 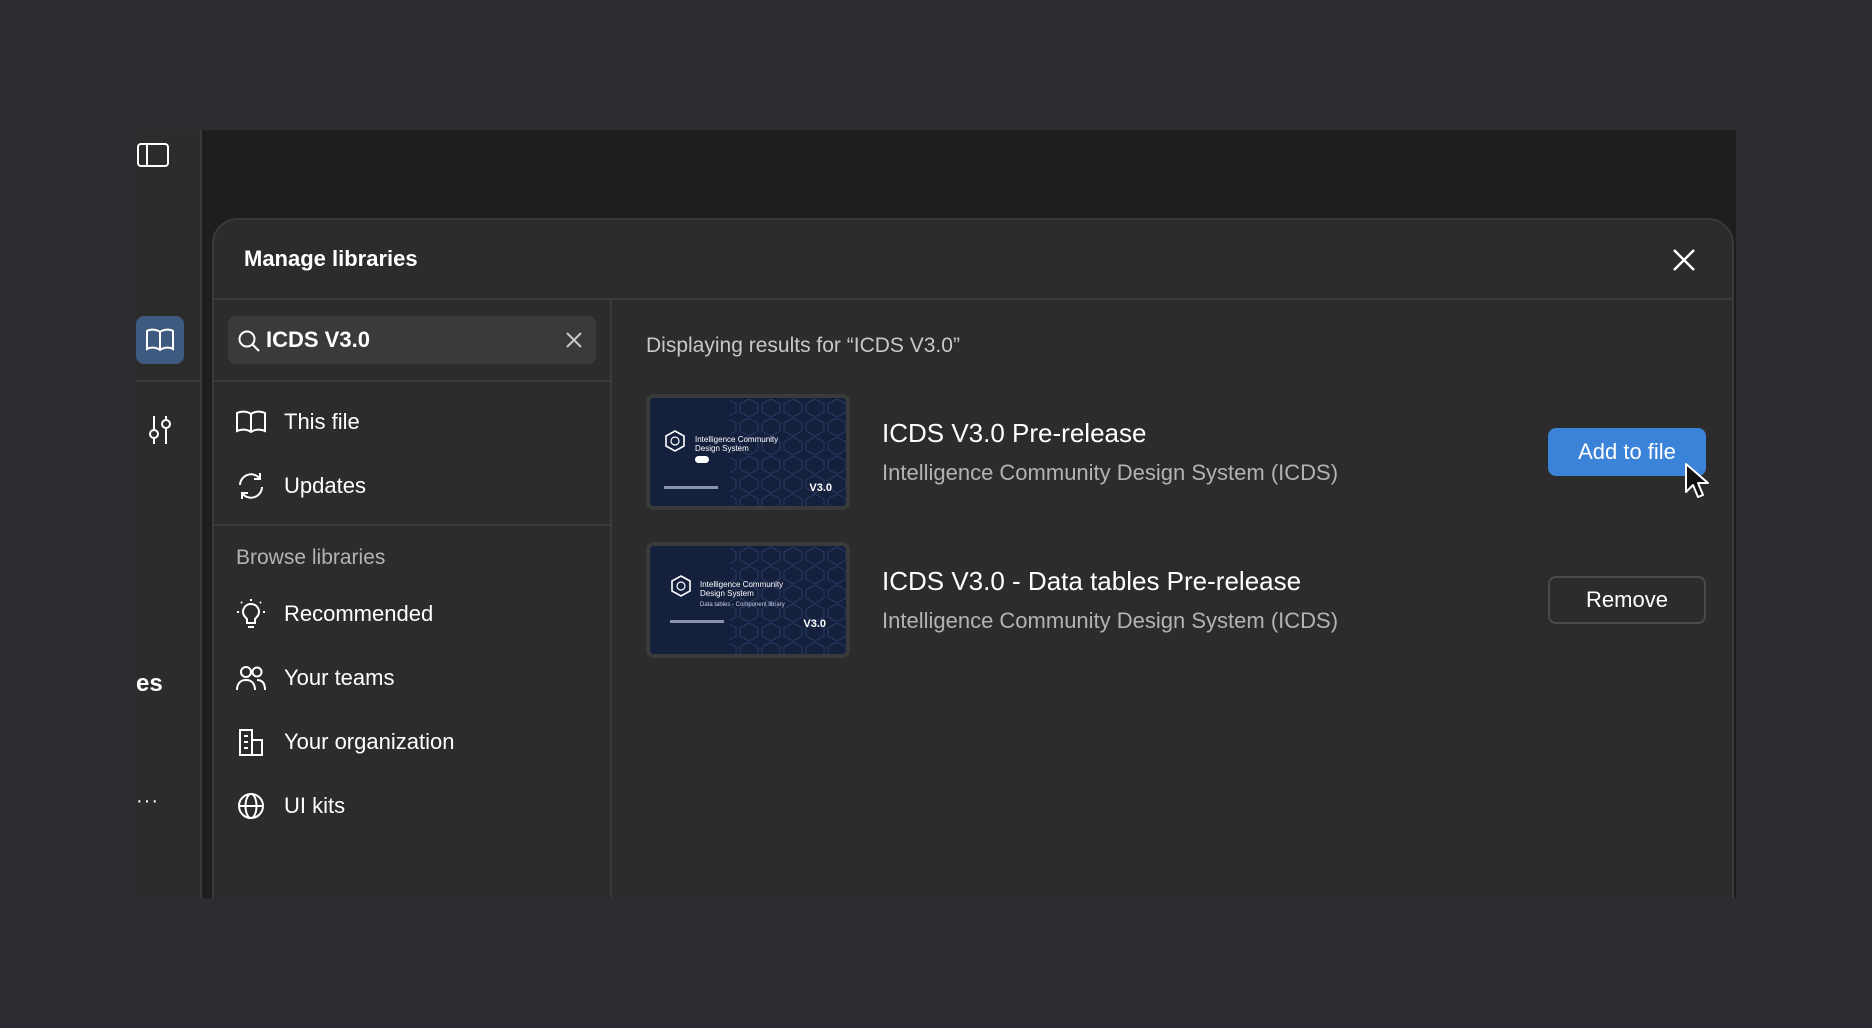 I want to click on thumbnail-caption: Data tables - Component library, so click(x=742, y=605).